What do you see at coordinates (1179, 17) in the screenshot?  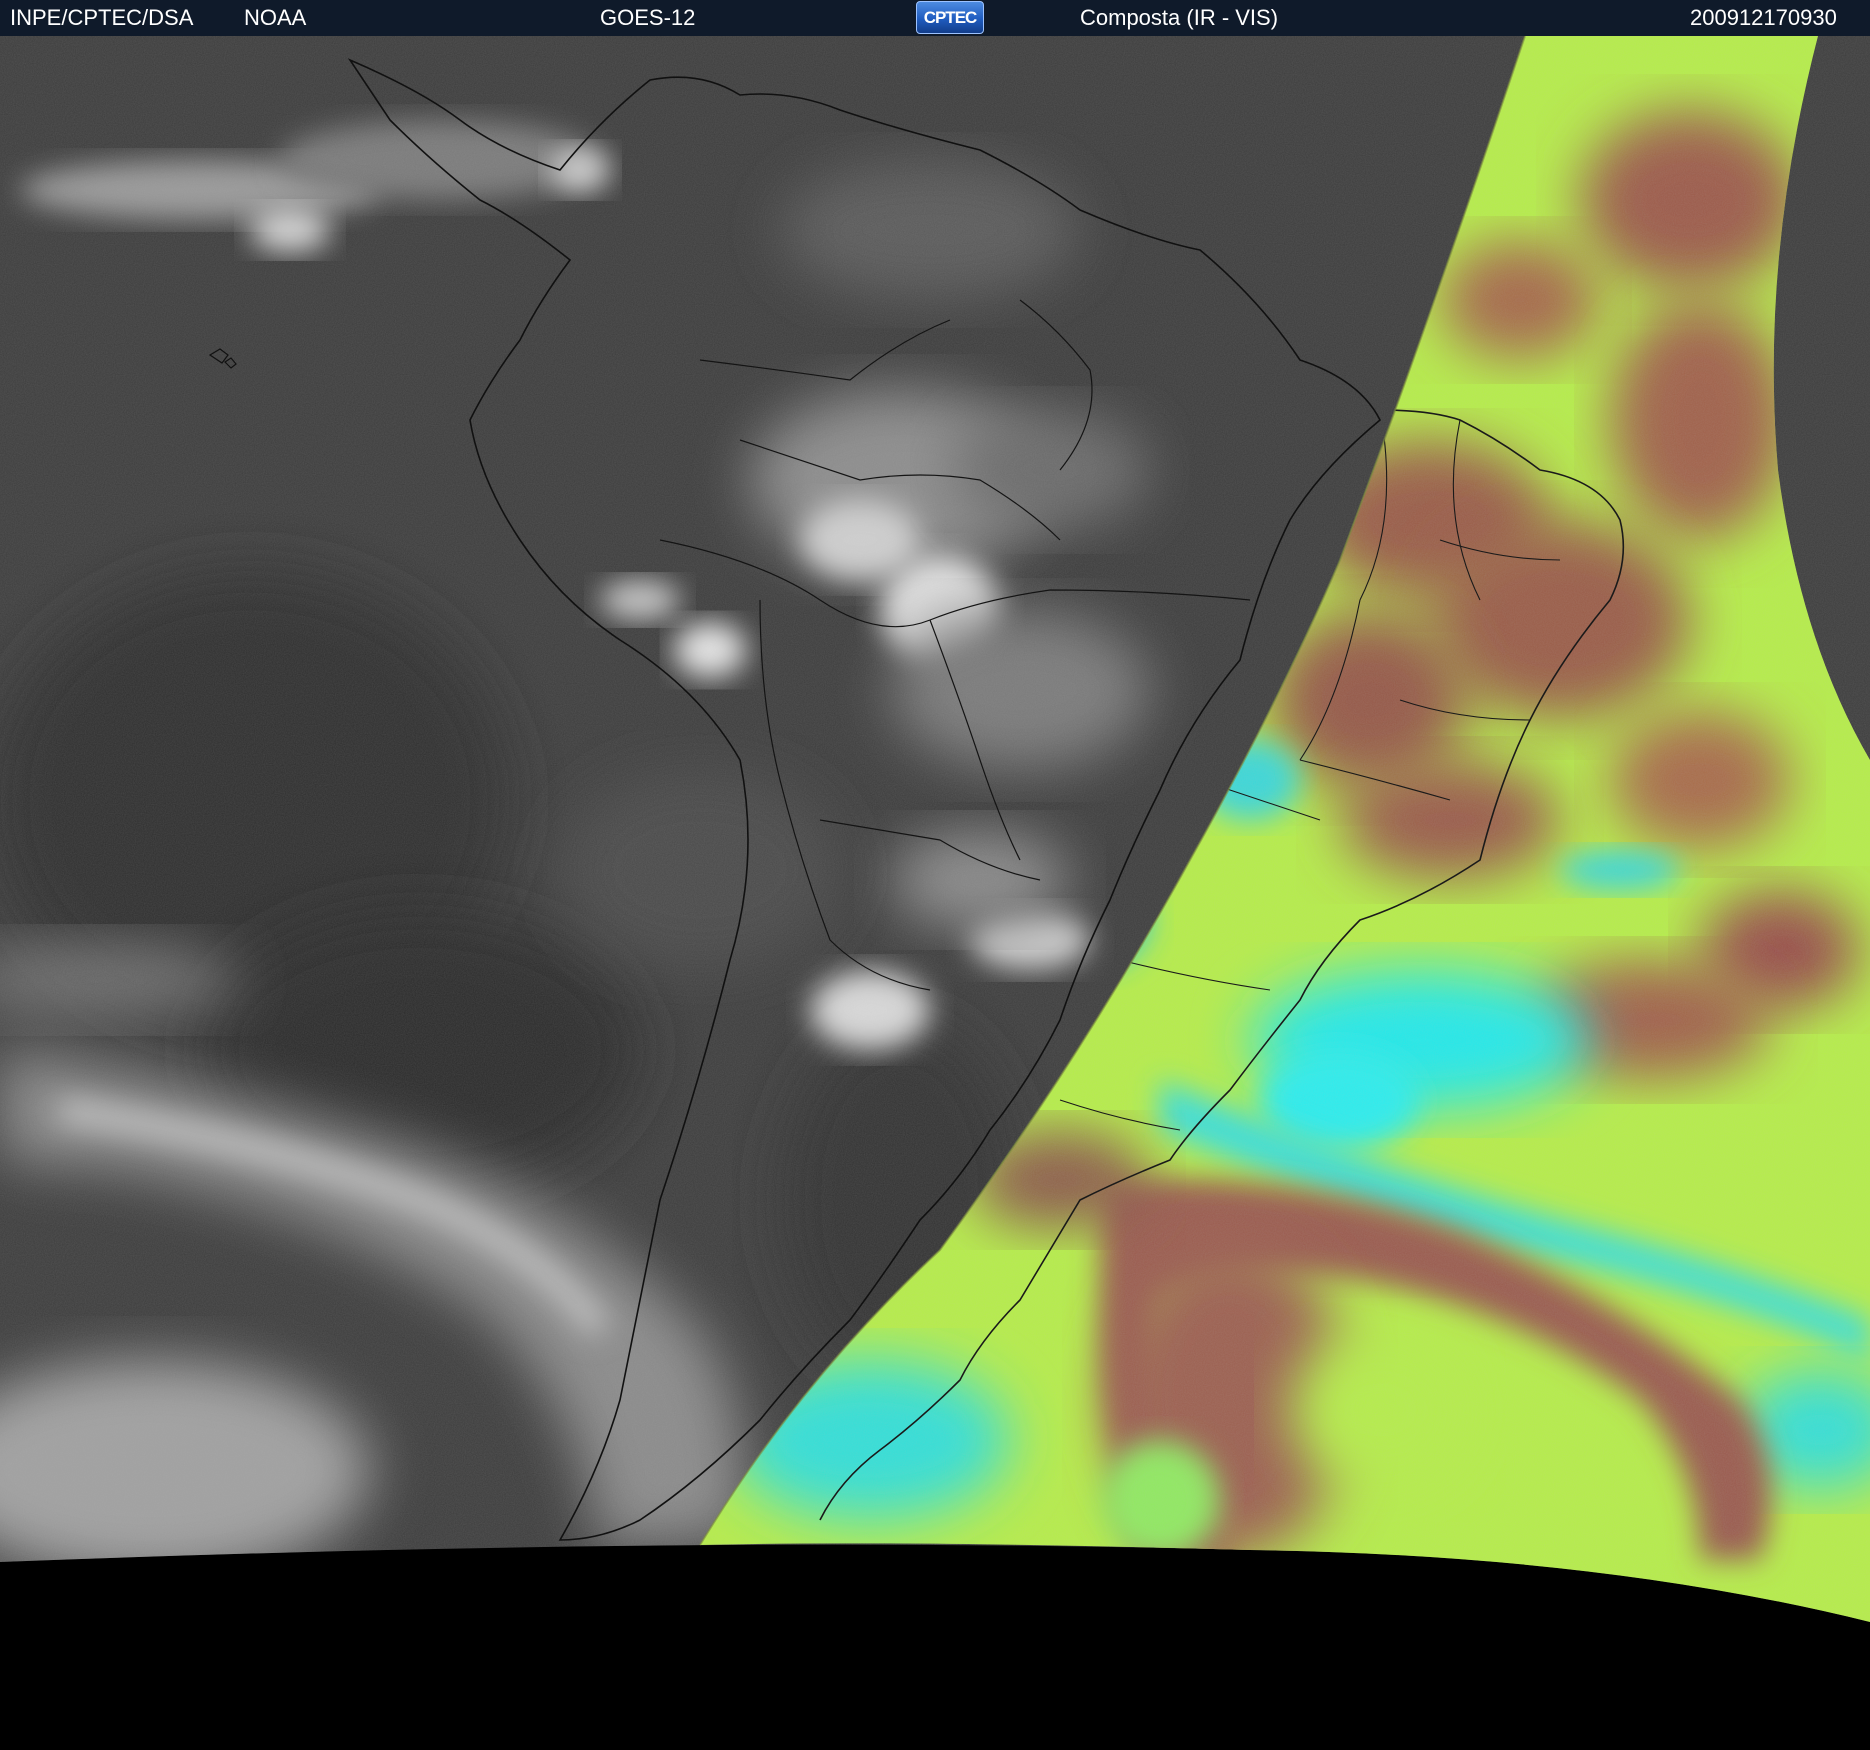 I see `product-label: Composta (IR - VIS)` at bounding box center [1179, 17].